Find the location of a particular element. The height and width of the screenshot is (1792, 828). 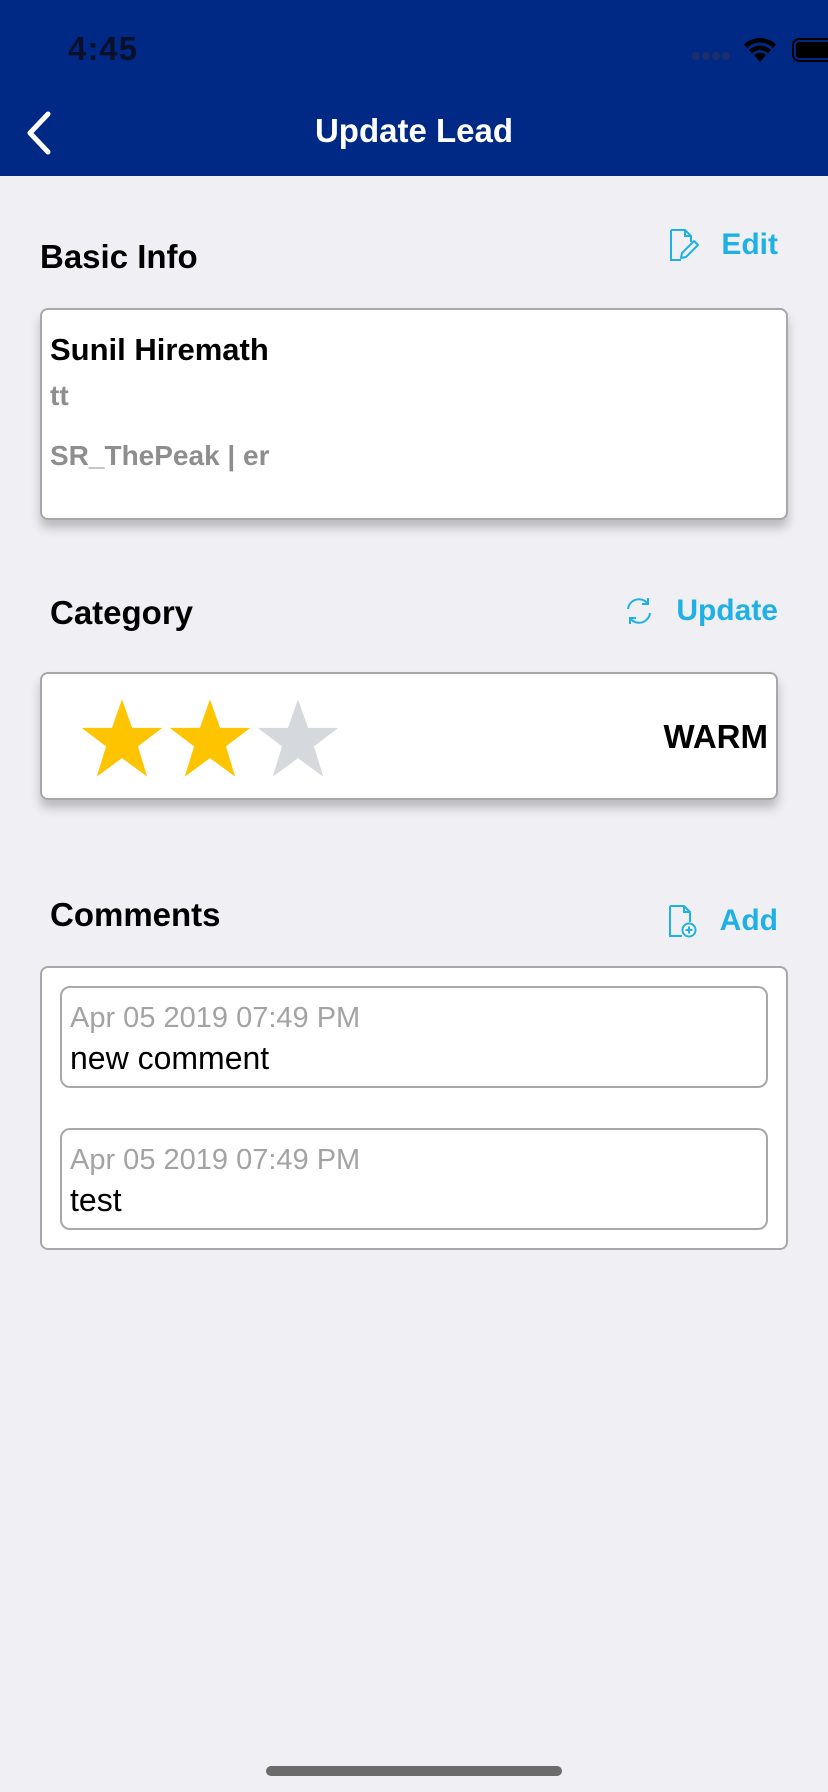

update-button: Update is located at coordinates (701, 611).